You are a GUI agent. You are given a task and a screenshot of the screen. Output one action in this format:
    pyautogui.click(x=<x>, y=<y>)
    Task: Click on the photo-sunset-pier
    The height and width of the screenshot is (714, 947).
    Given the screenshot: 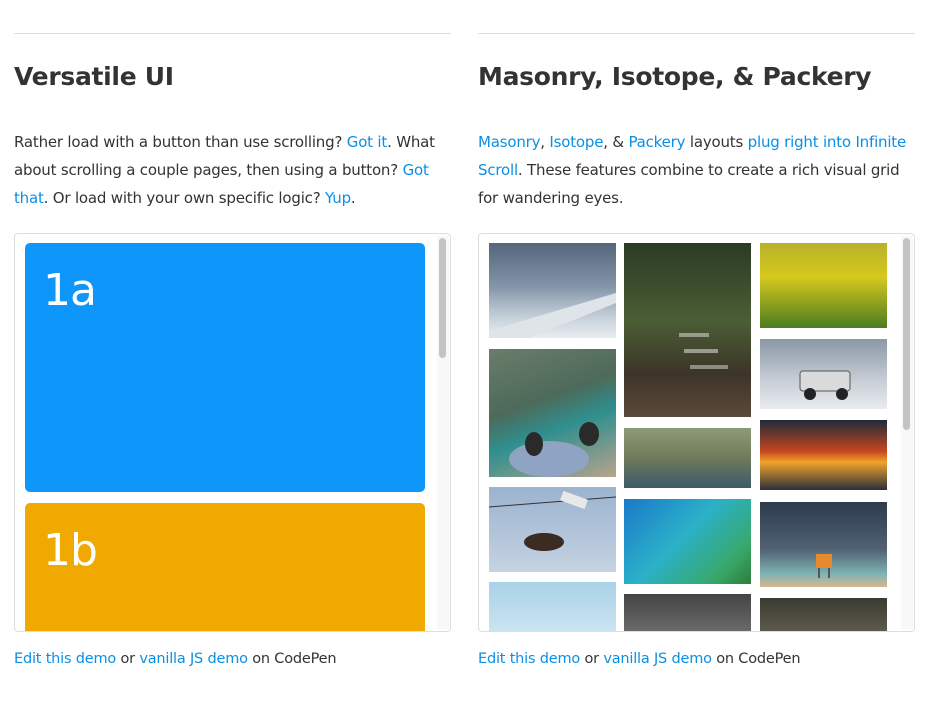 What is the action you would take?
    pyautogui.click(x=823, y=455)
    